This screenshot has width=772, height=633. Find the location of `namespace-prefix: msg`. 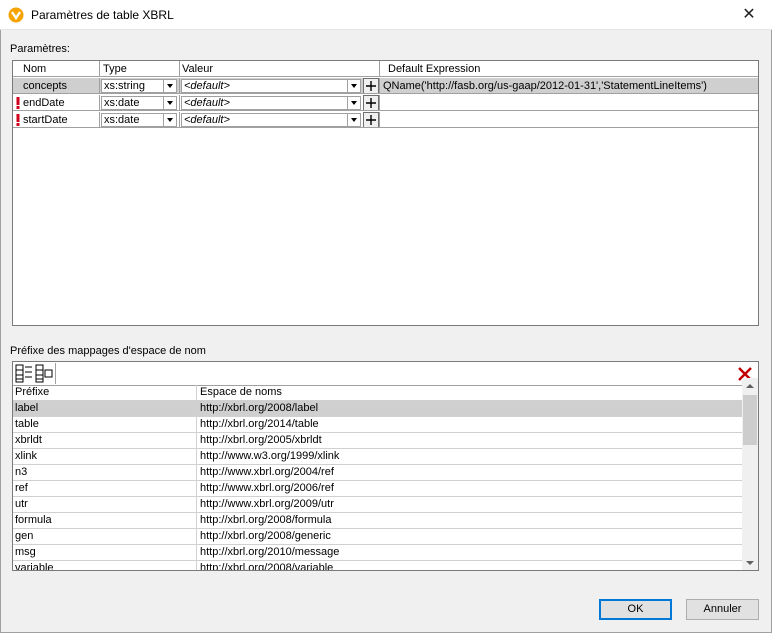

namespace-prefix: msg is located at coordinates (105, 553).